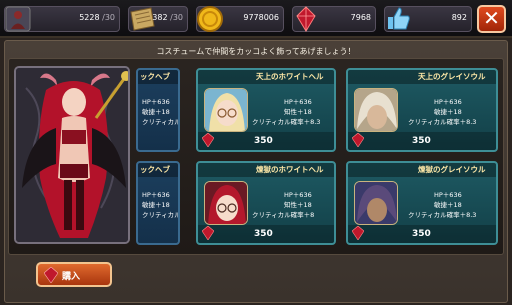 Image resolution: width=512 pixels, height=305 pixels. What do you see at coordinates (334, 19) in the screenshot?
I see `gem-counter: 7968` at bounding box center [334, 19].